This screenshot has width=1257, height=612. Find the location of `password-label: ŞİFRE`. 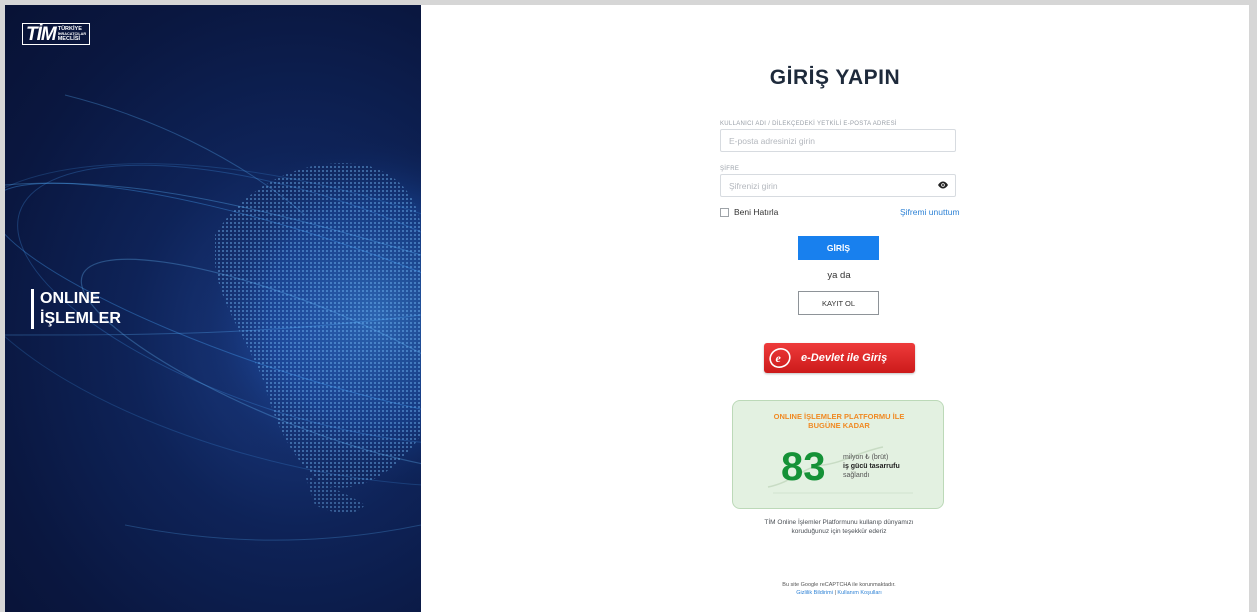

password-label: ŞİFRE is located at coordinates (730, 169).